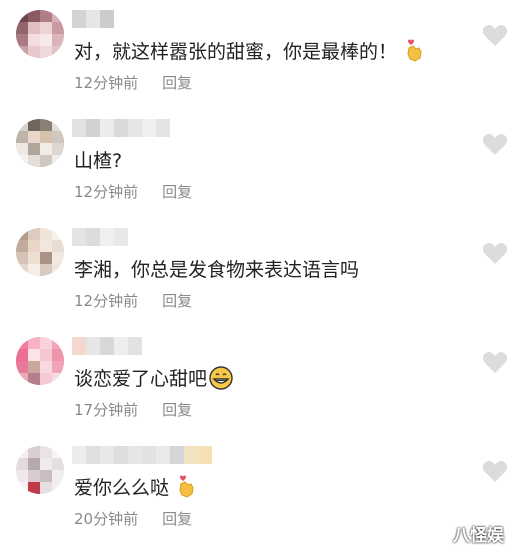 This screenshot has width=512, height=554. What do you see at coordinates (106, 519) in the screenshot?
I see `timestamp: 20分钟前` at bounding box center [106, 519].